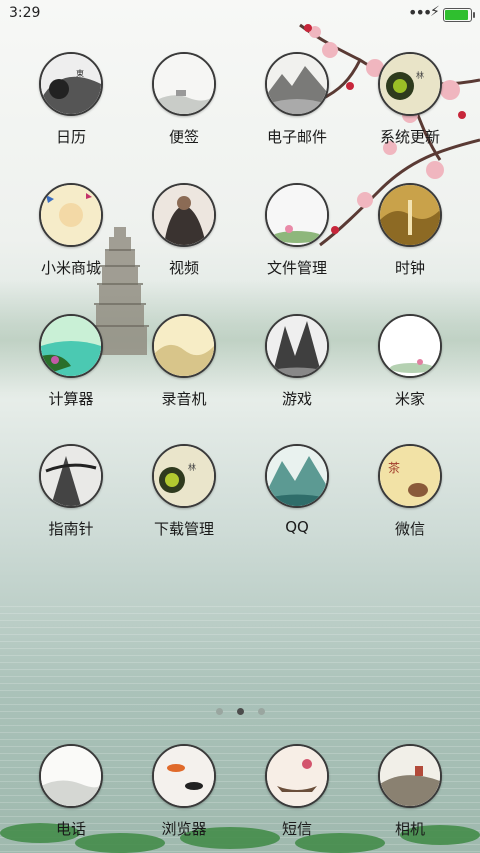  I want to click on teapot-icon: 茶, so click(410, 476).